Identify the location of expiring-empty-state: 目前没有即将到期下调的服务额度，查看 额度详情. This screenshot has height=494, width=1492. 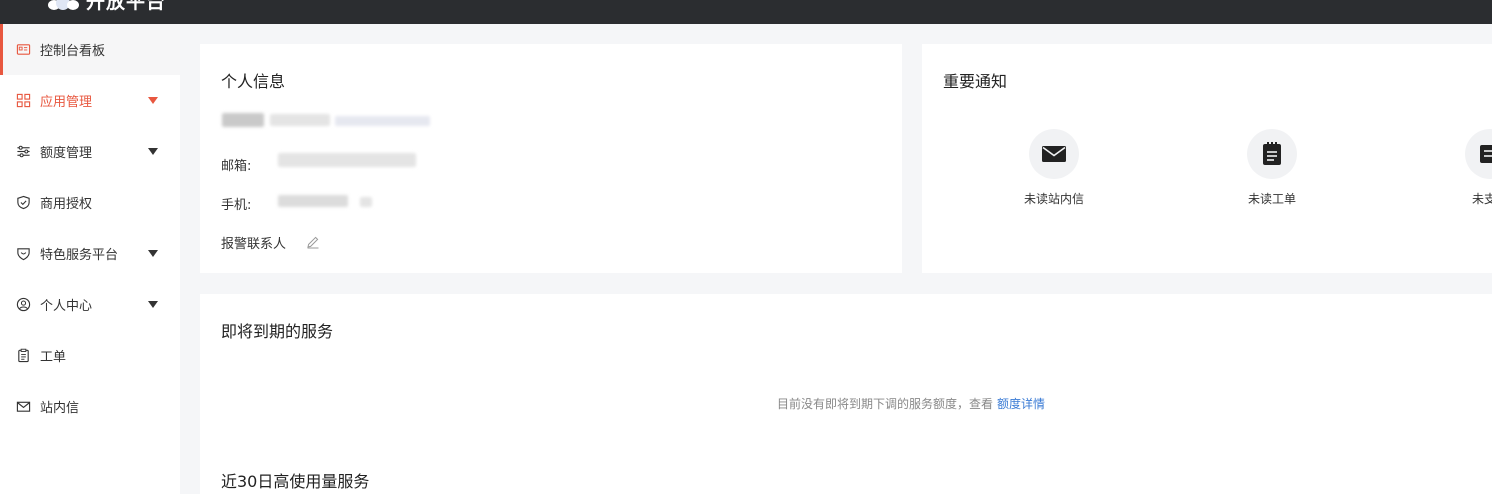
(911, 403).